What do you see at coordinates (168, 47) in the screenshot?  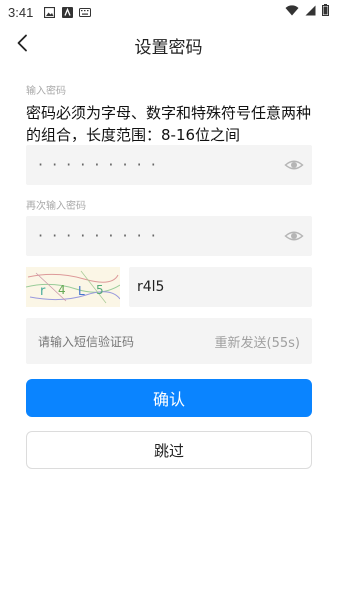 I see `page-title: 设置密码` at bounding box center [168, 47].